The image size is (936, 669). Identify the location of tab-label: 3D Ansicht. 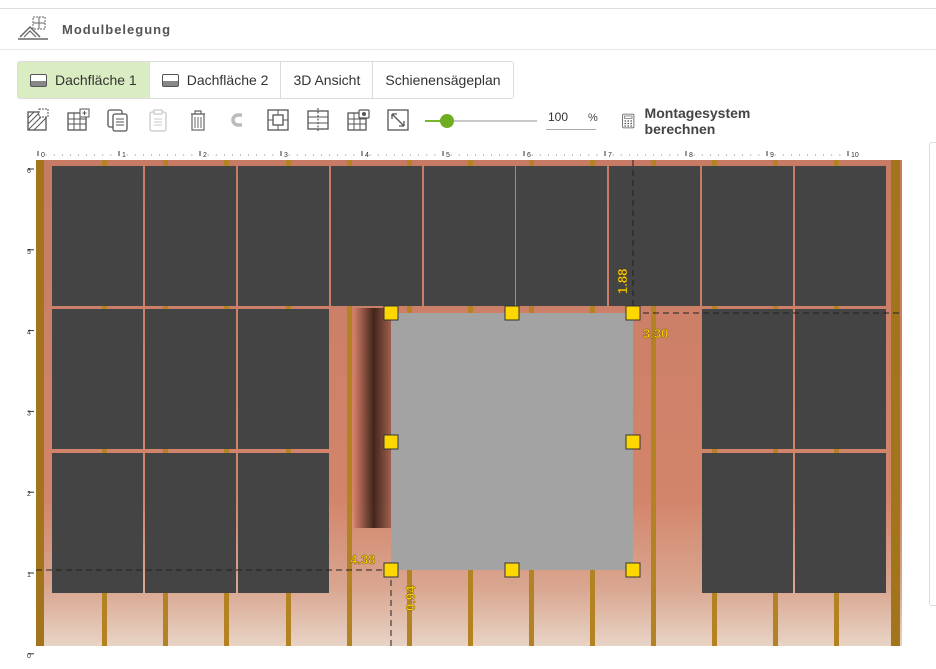
(327, 80).